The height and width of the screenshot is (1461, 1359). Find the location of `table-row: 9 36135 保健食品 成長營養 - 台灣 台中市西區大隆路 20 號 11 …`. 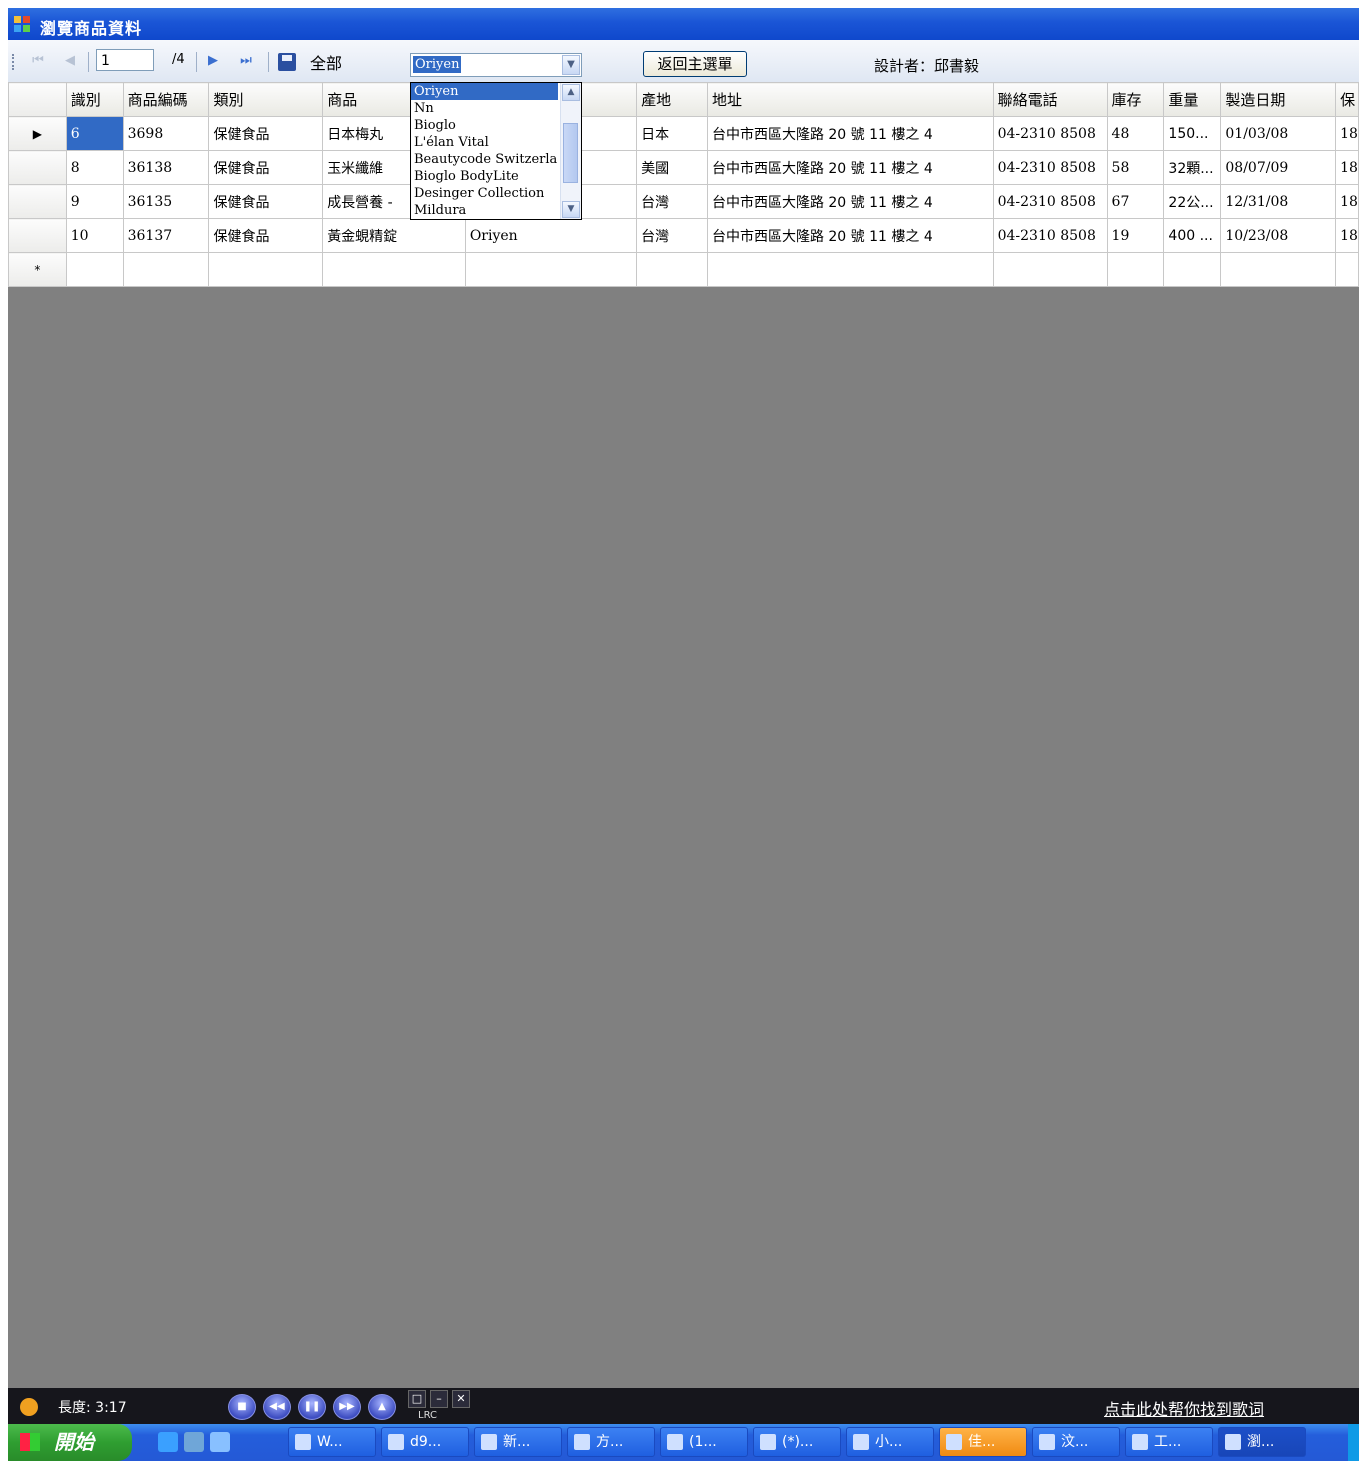

table-row: 9 36135 保健食品 成長營養 - 台灣 台中市西區大隆路 20 號 11 … is located at coordinates (683, 201).